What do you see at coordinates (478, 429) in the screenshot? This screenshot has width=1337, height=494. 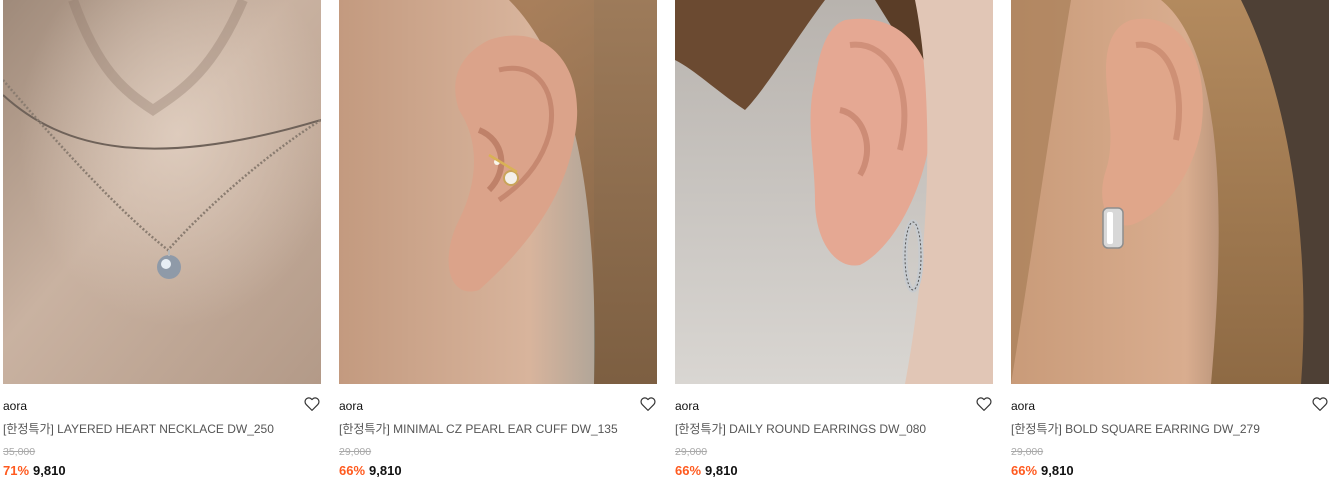 I see `product-name: [한정특가] MINIMAL CZ PEARL EAR CUFF DW_135` at bounding box center [478, 429].